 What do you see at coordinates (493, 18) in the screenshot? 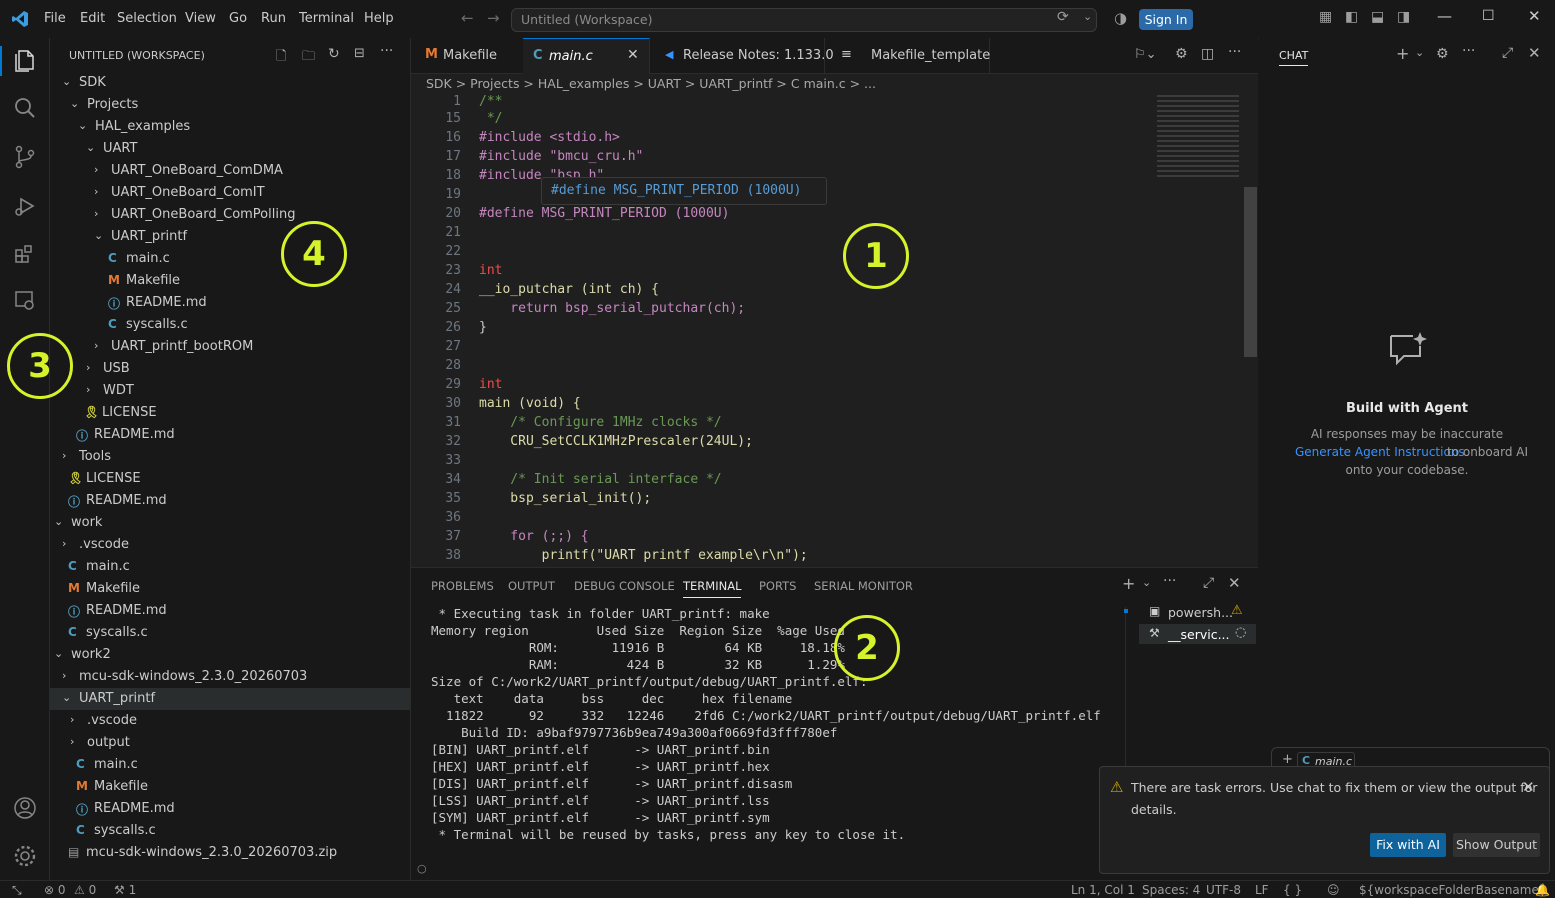
I see `nav-forward-icon: →` at bounding box center [493, 18].